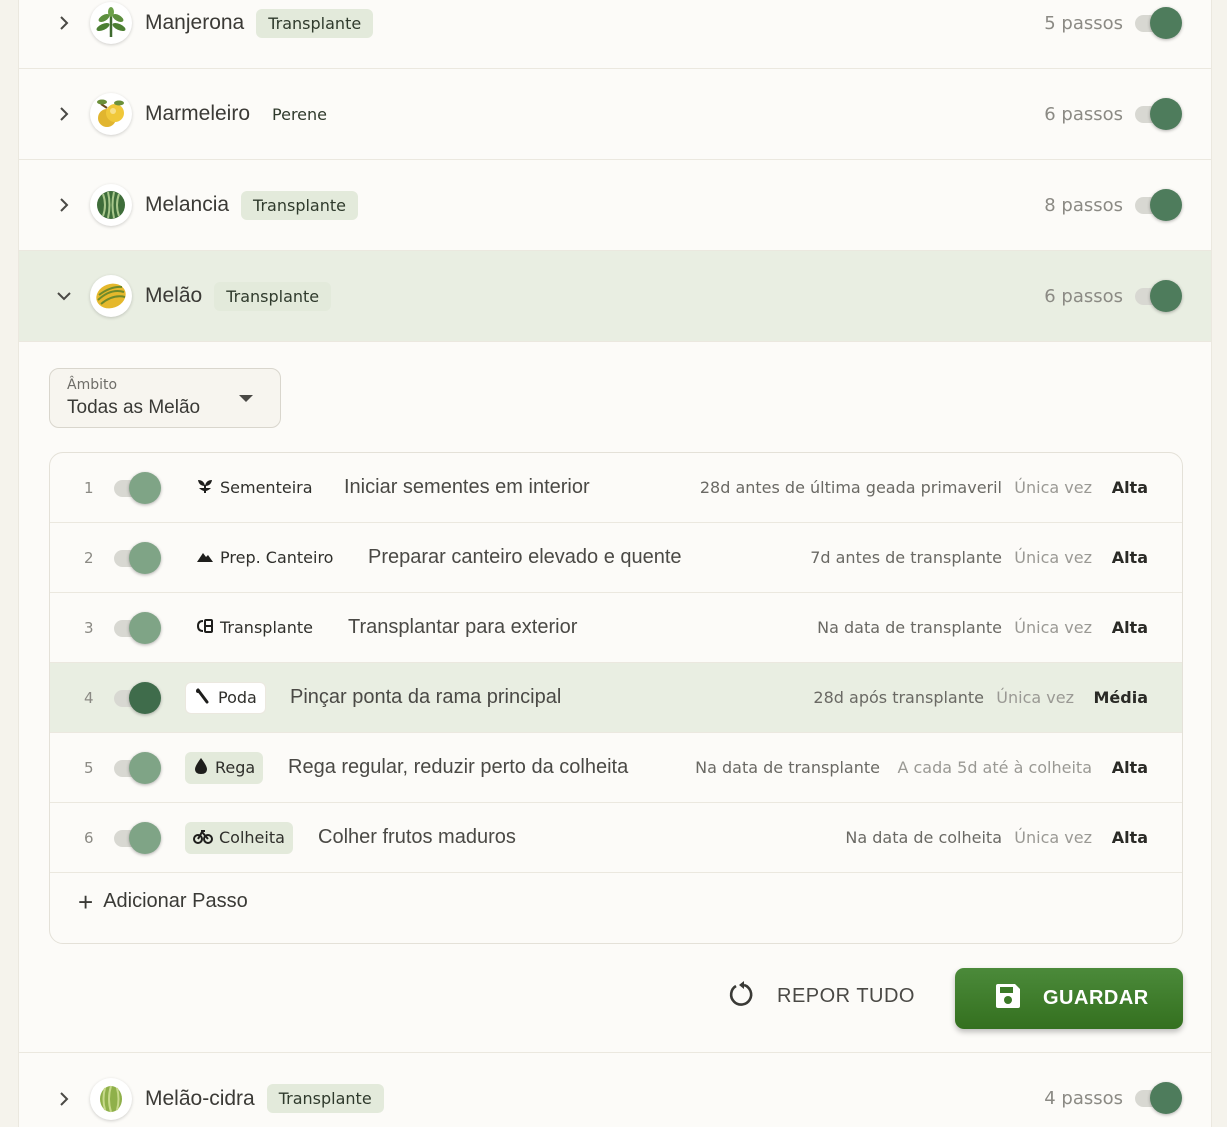 This screenshot has height=1127, width=1227. I want to click on step-type-text: Colheita, so click(252, 837).